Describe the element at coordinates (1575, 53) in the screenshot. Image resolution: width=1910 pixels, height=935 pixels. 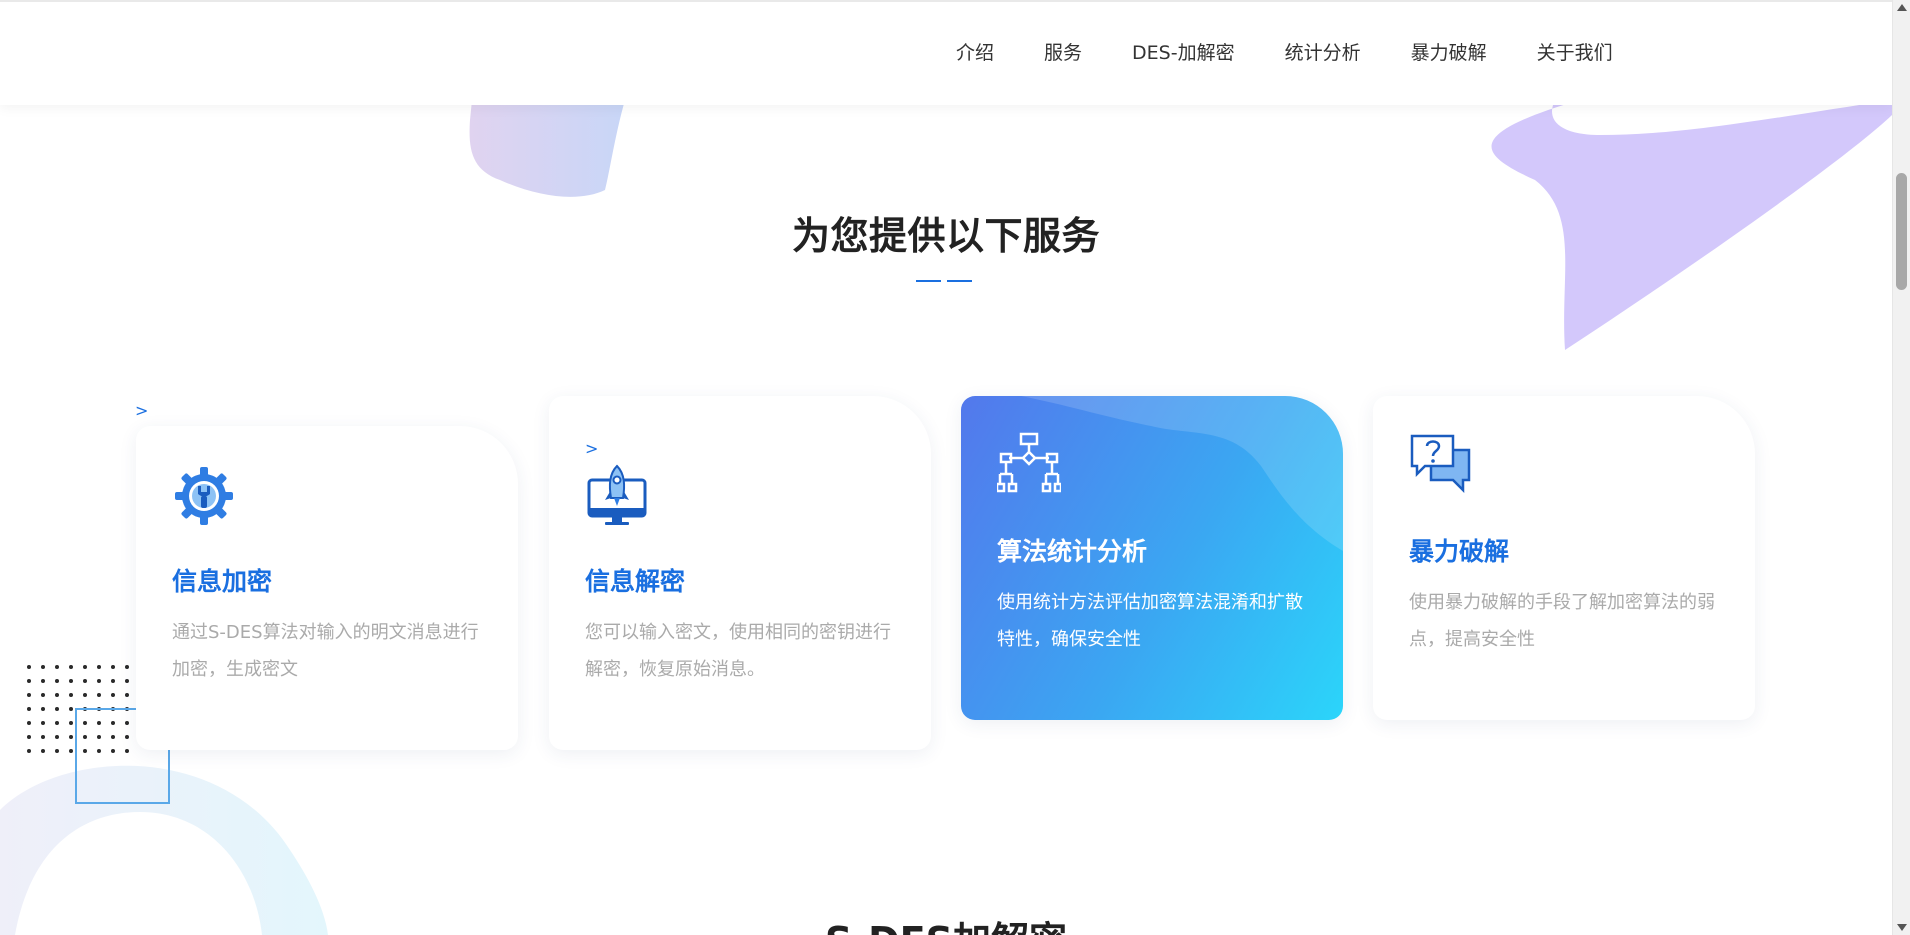
I see `nav-link-about: 关于我们` at that location.